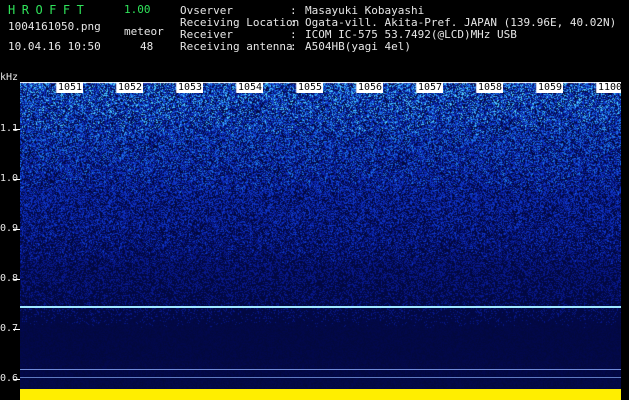 This screenshot has height=400, width=629. What do you see at coordinates (320, 394) in the screenshot?
I see `meteor-bar` at bounding box center [320, 394].